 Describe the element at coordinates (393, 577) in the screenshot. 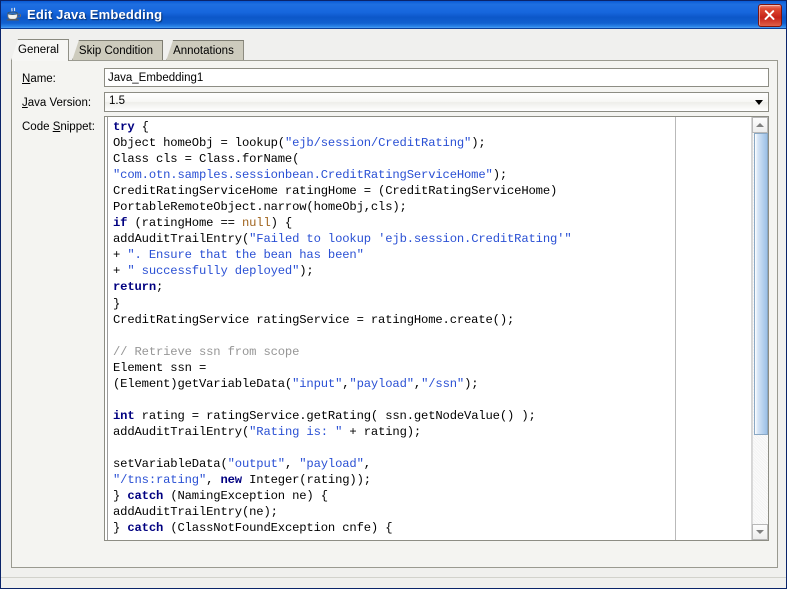

I see `footer-divider` at that location.